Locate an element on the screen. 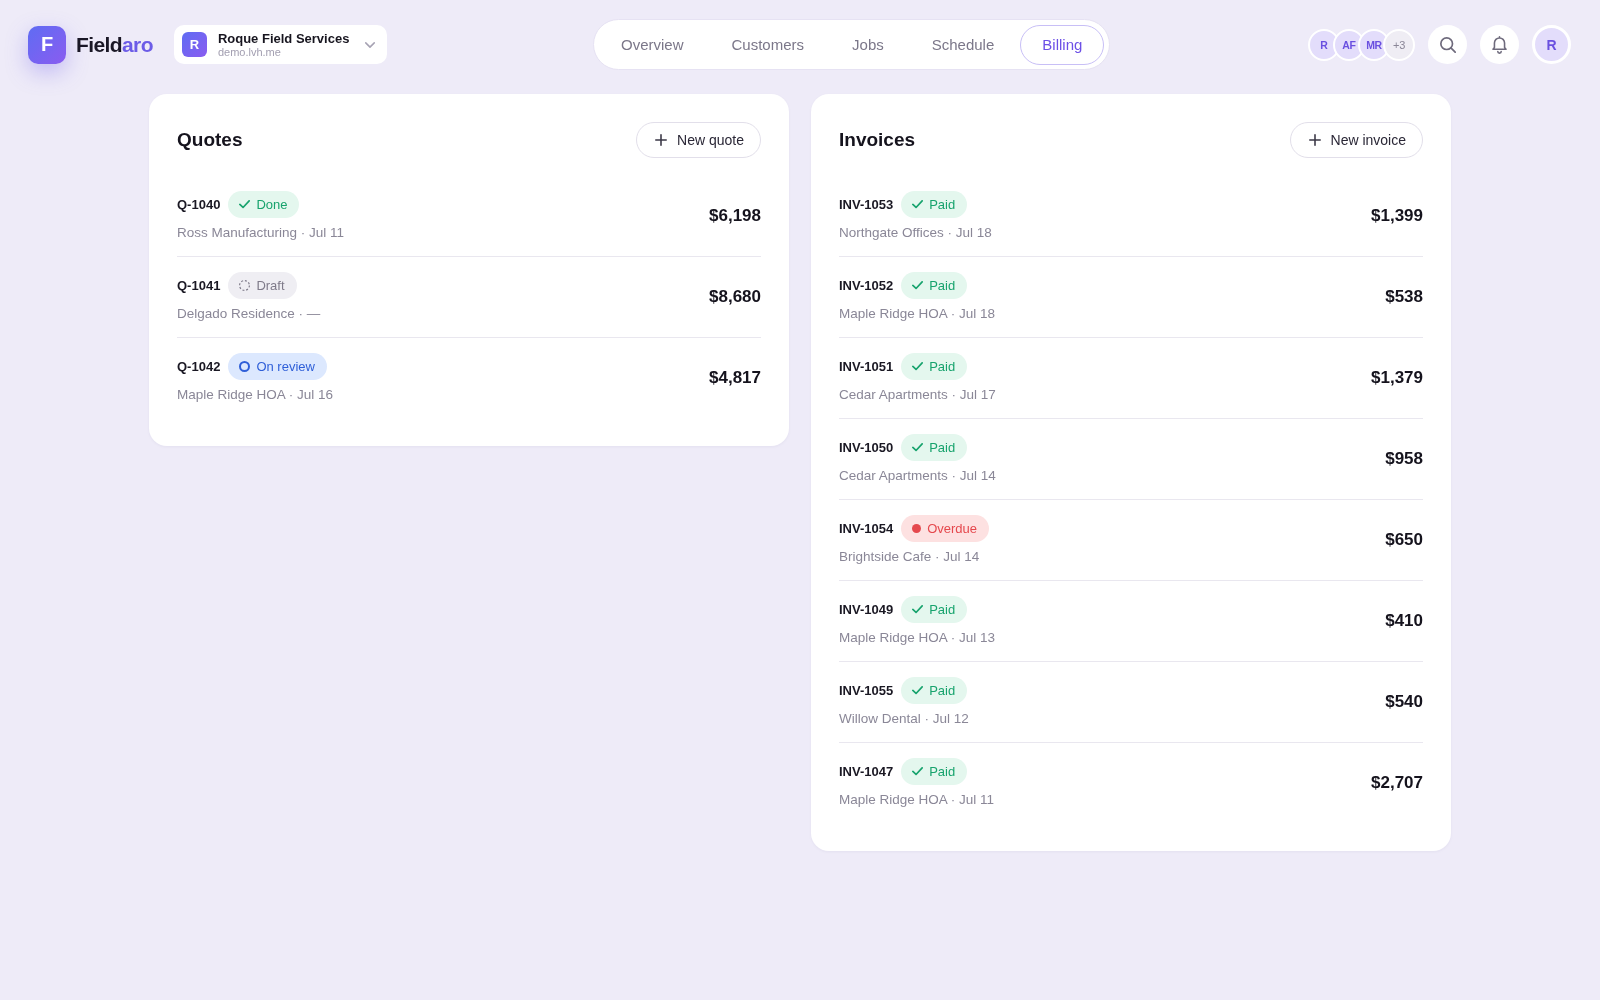 The height and width of the screenshot is (1000, 1600). amount: $538 is located at coordinates (1404, 296).